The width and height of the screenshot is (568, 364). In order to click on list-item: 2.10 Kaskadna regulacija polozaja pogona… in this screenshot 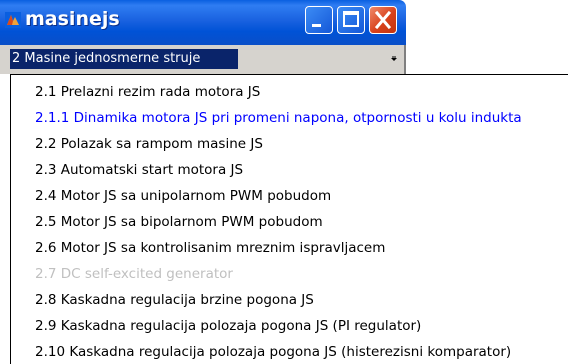, I will do `click(273, 352)`.